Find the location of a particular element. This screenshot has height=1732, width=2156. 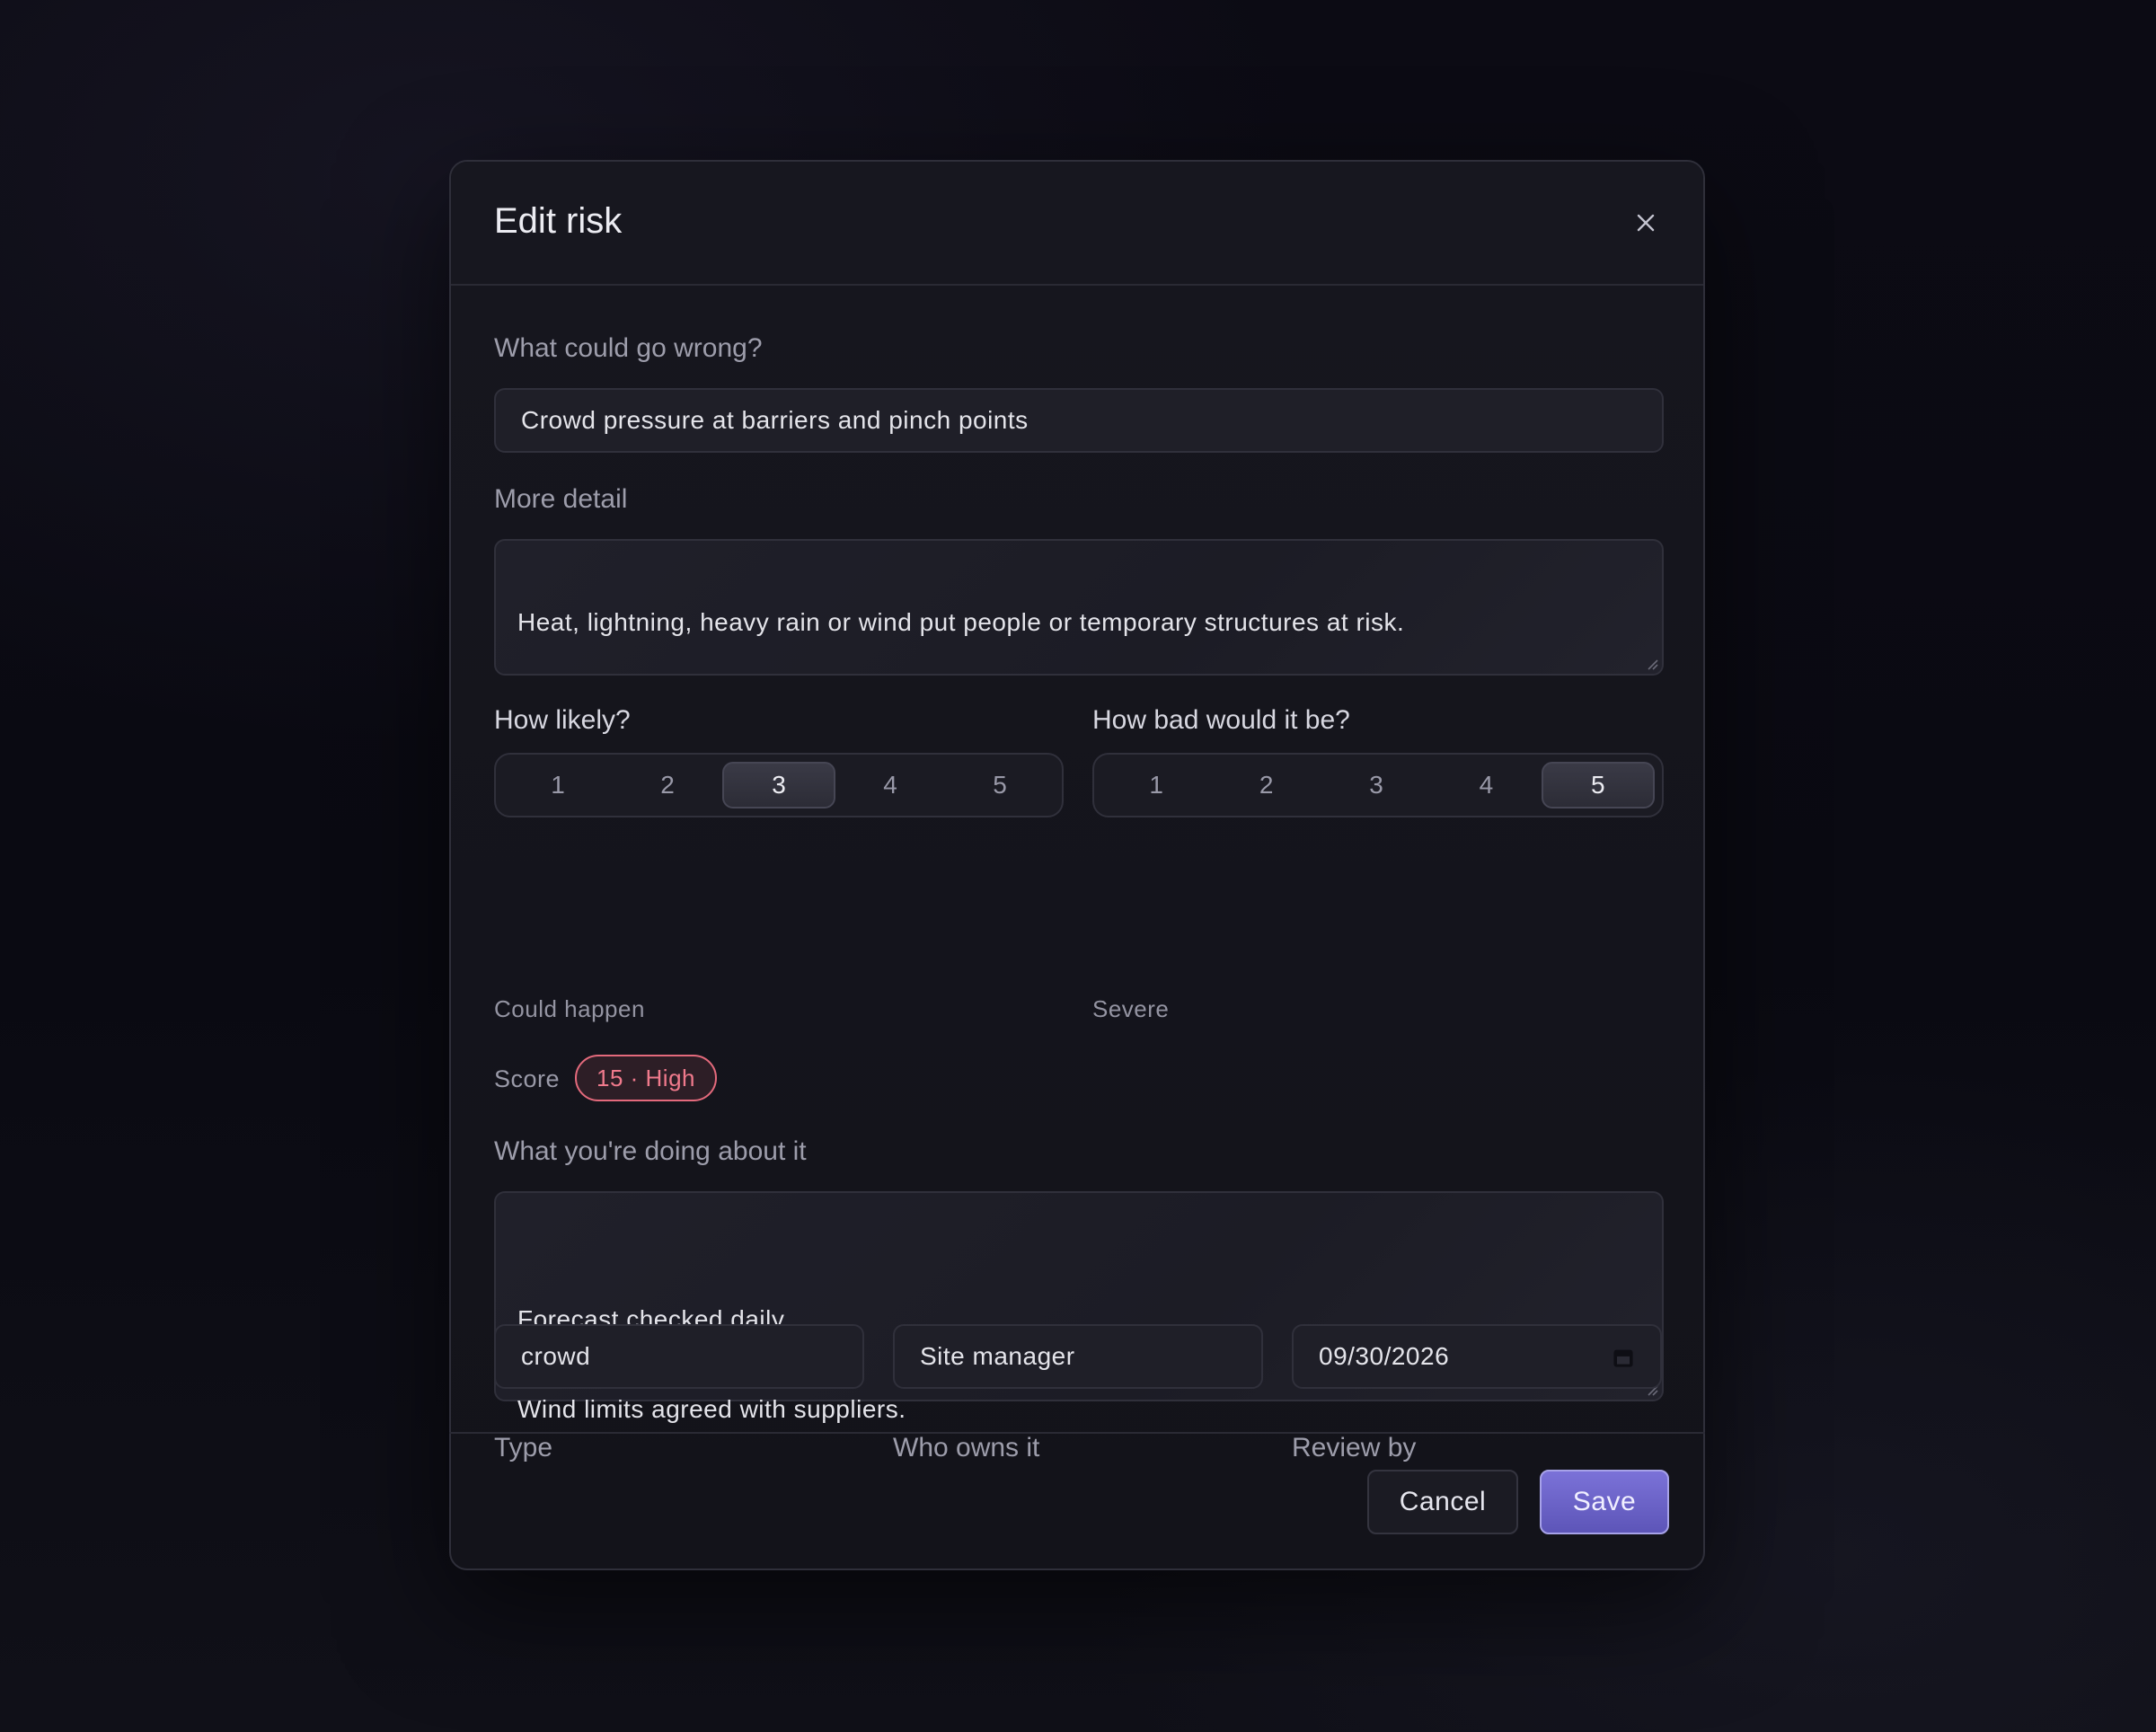

calendar-icon is located at coordinates (1624, 1358).